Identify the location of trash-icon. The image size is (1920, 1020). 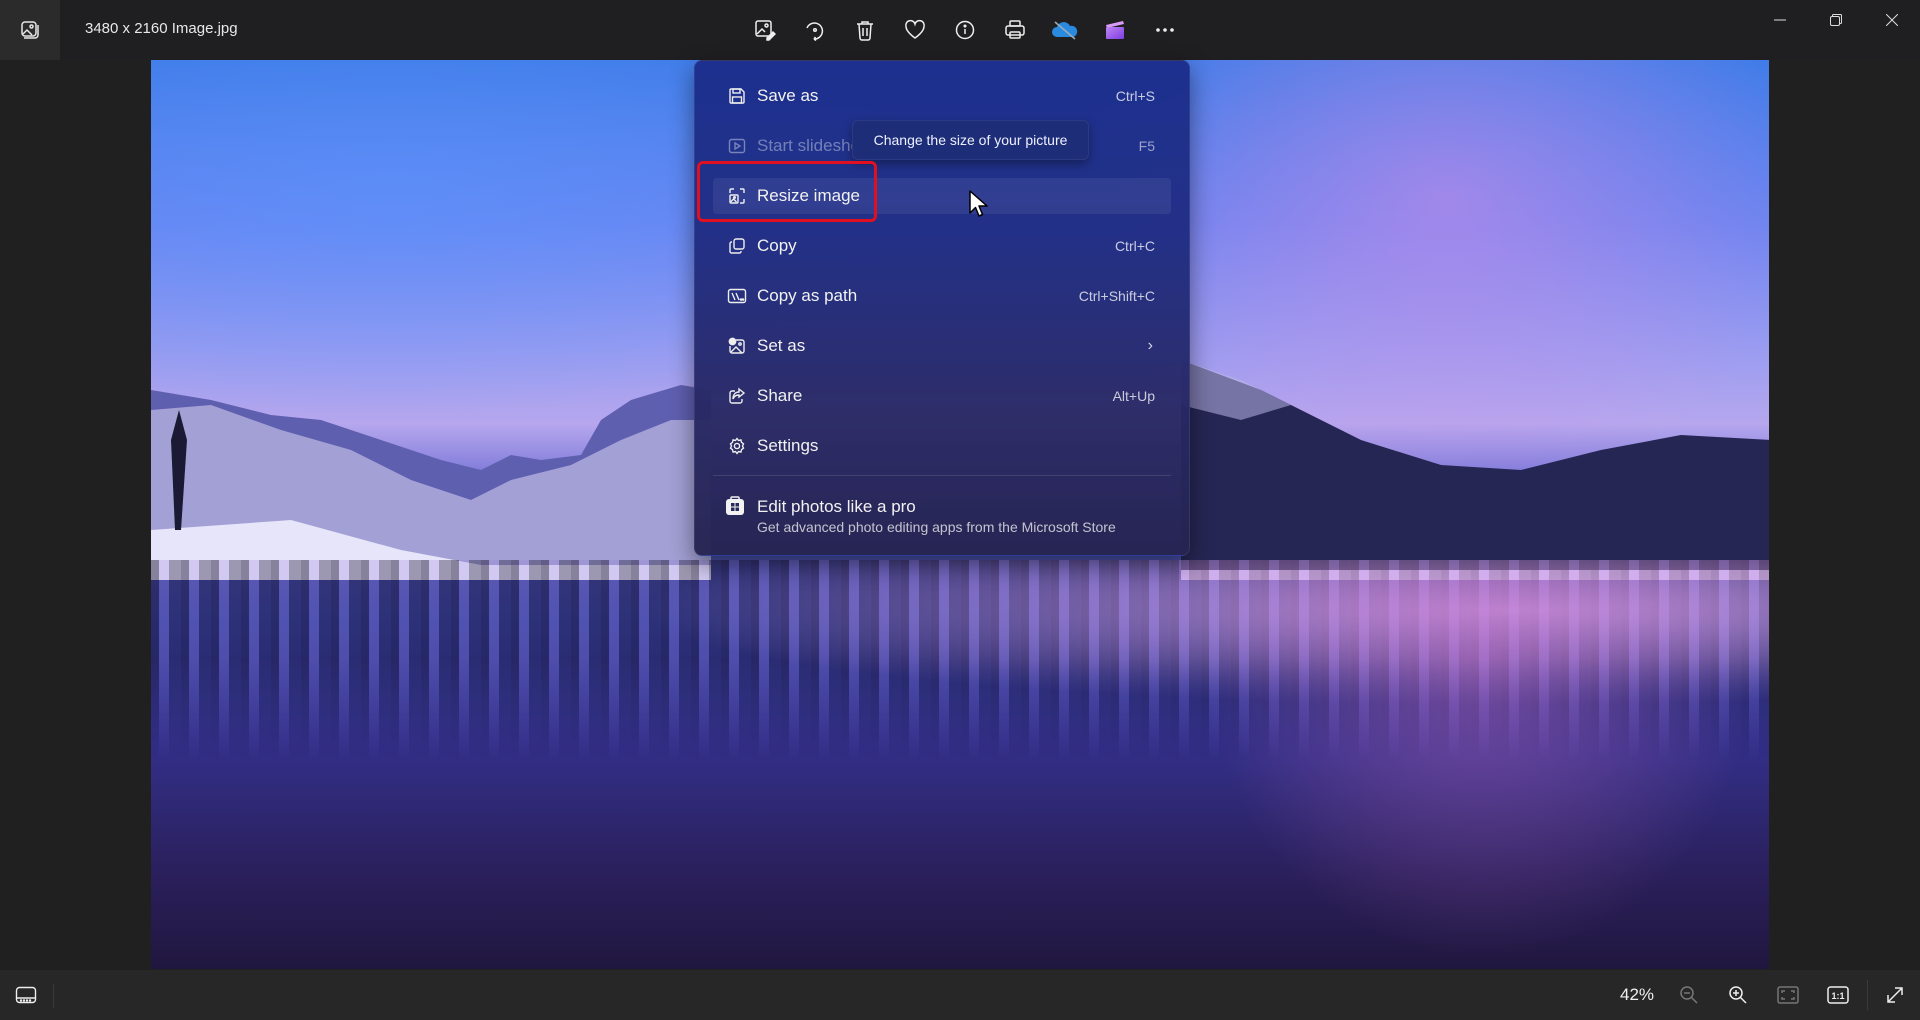
(865, 31).